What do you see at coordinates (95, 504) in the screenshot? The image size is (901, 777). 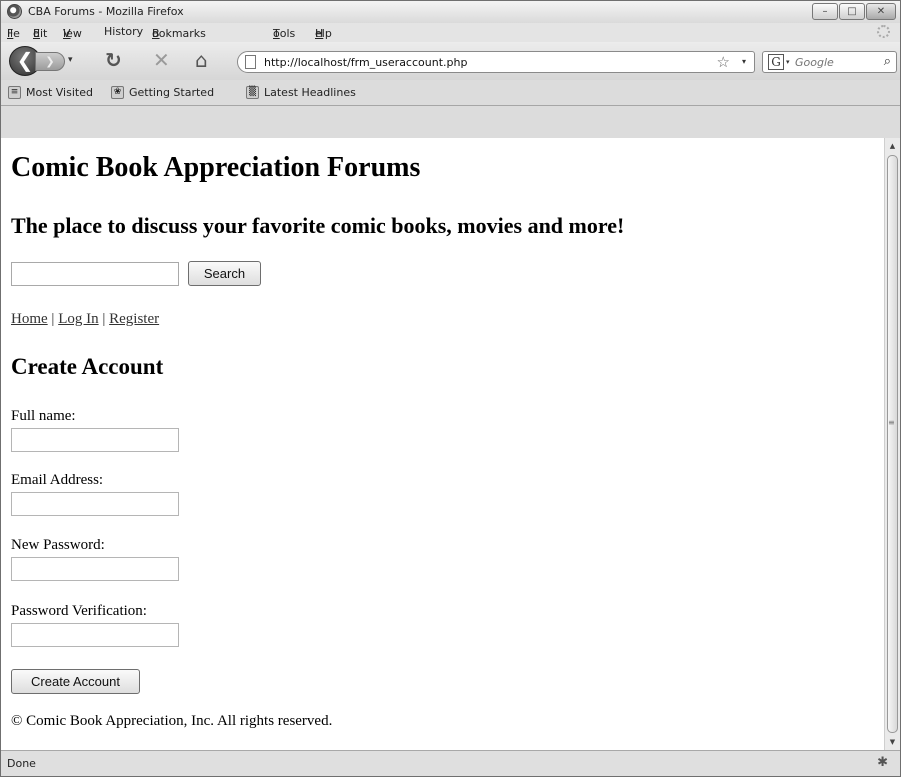 I see `email-field` at bounding box center [95, 504].